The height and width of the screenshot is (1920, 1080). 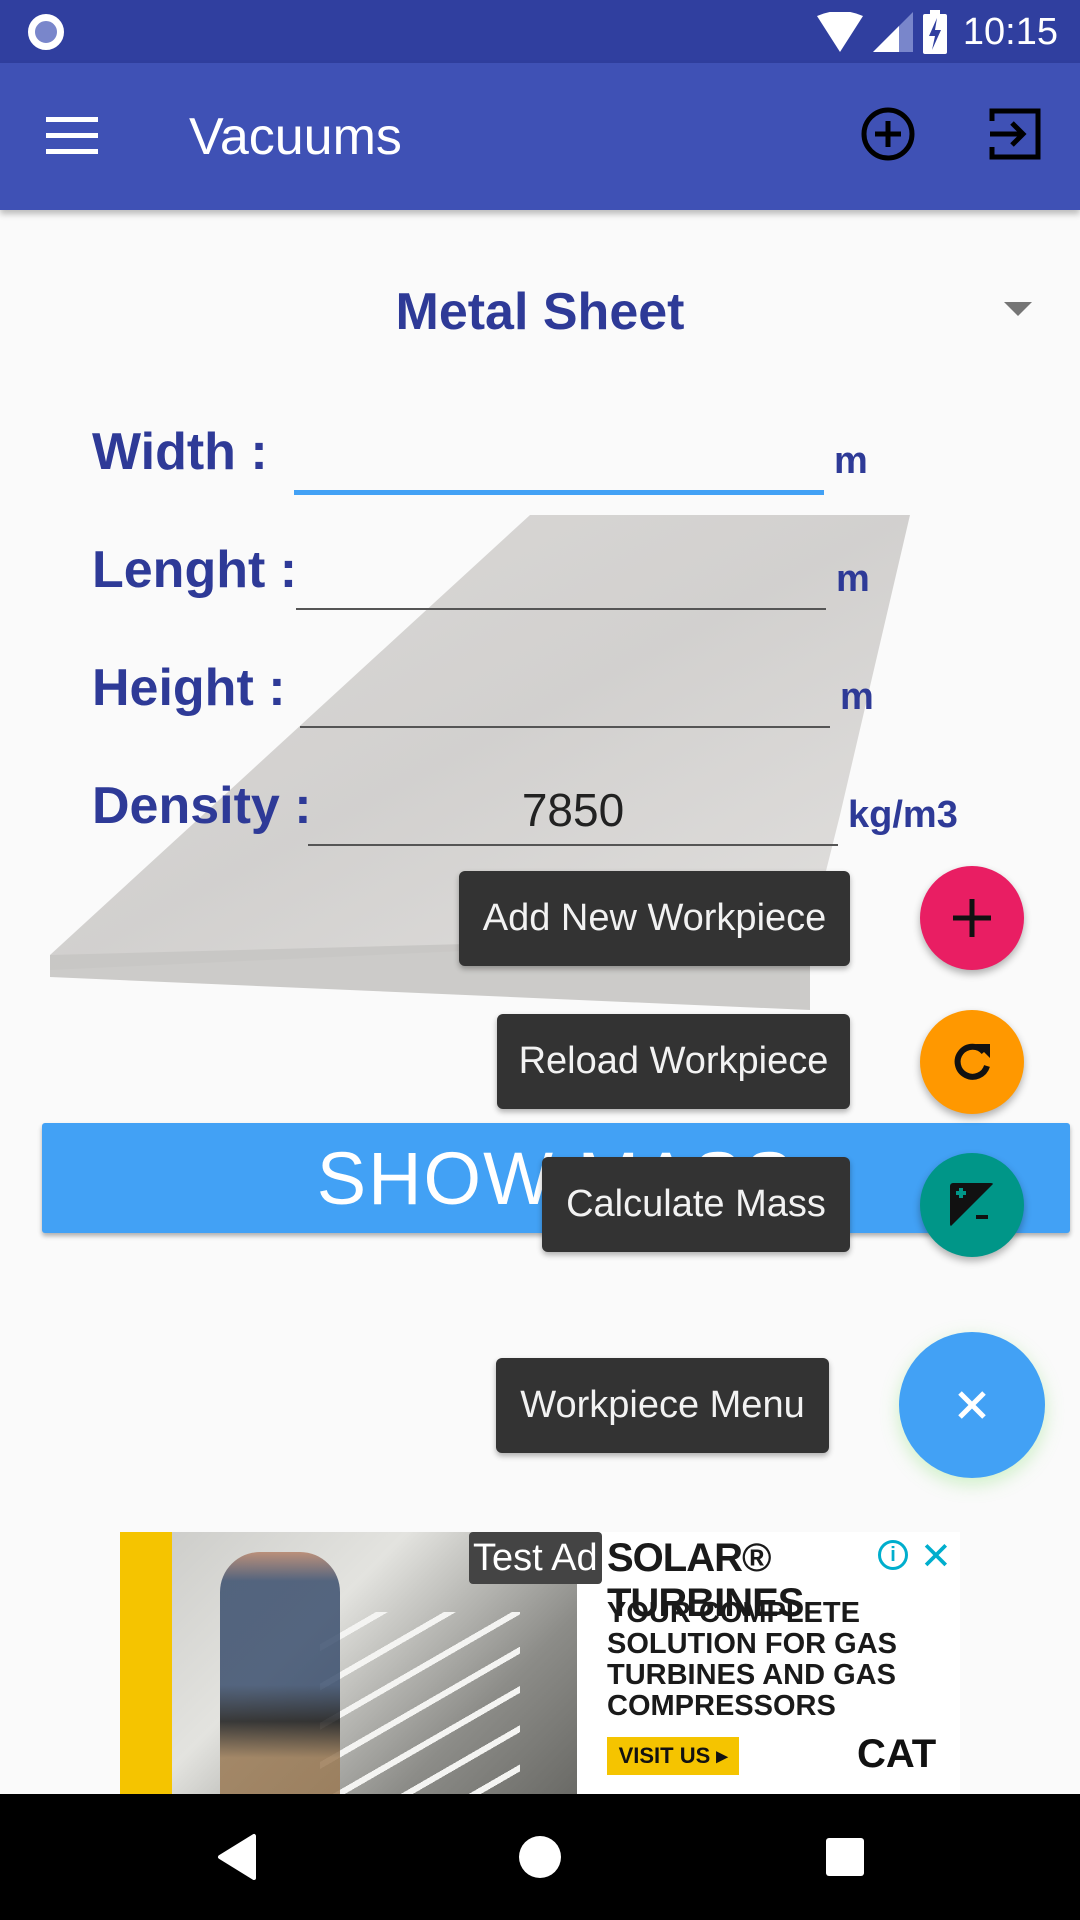 I want to click on status-icons: 10:15, so click(x=937, y=32).